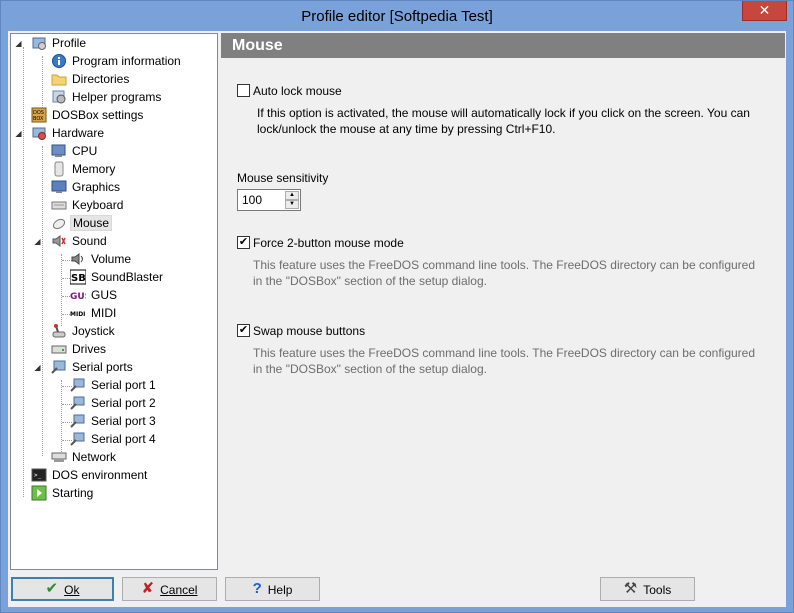 Image resolution: width=794 pixels, height=613 pixels. Describe the element at coordinates (243, 90) in the screenshot. I see `auto-lock-mouse-checkbox` at that location.